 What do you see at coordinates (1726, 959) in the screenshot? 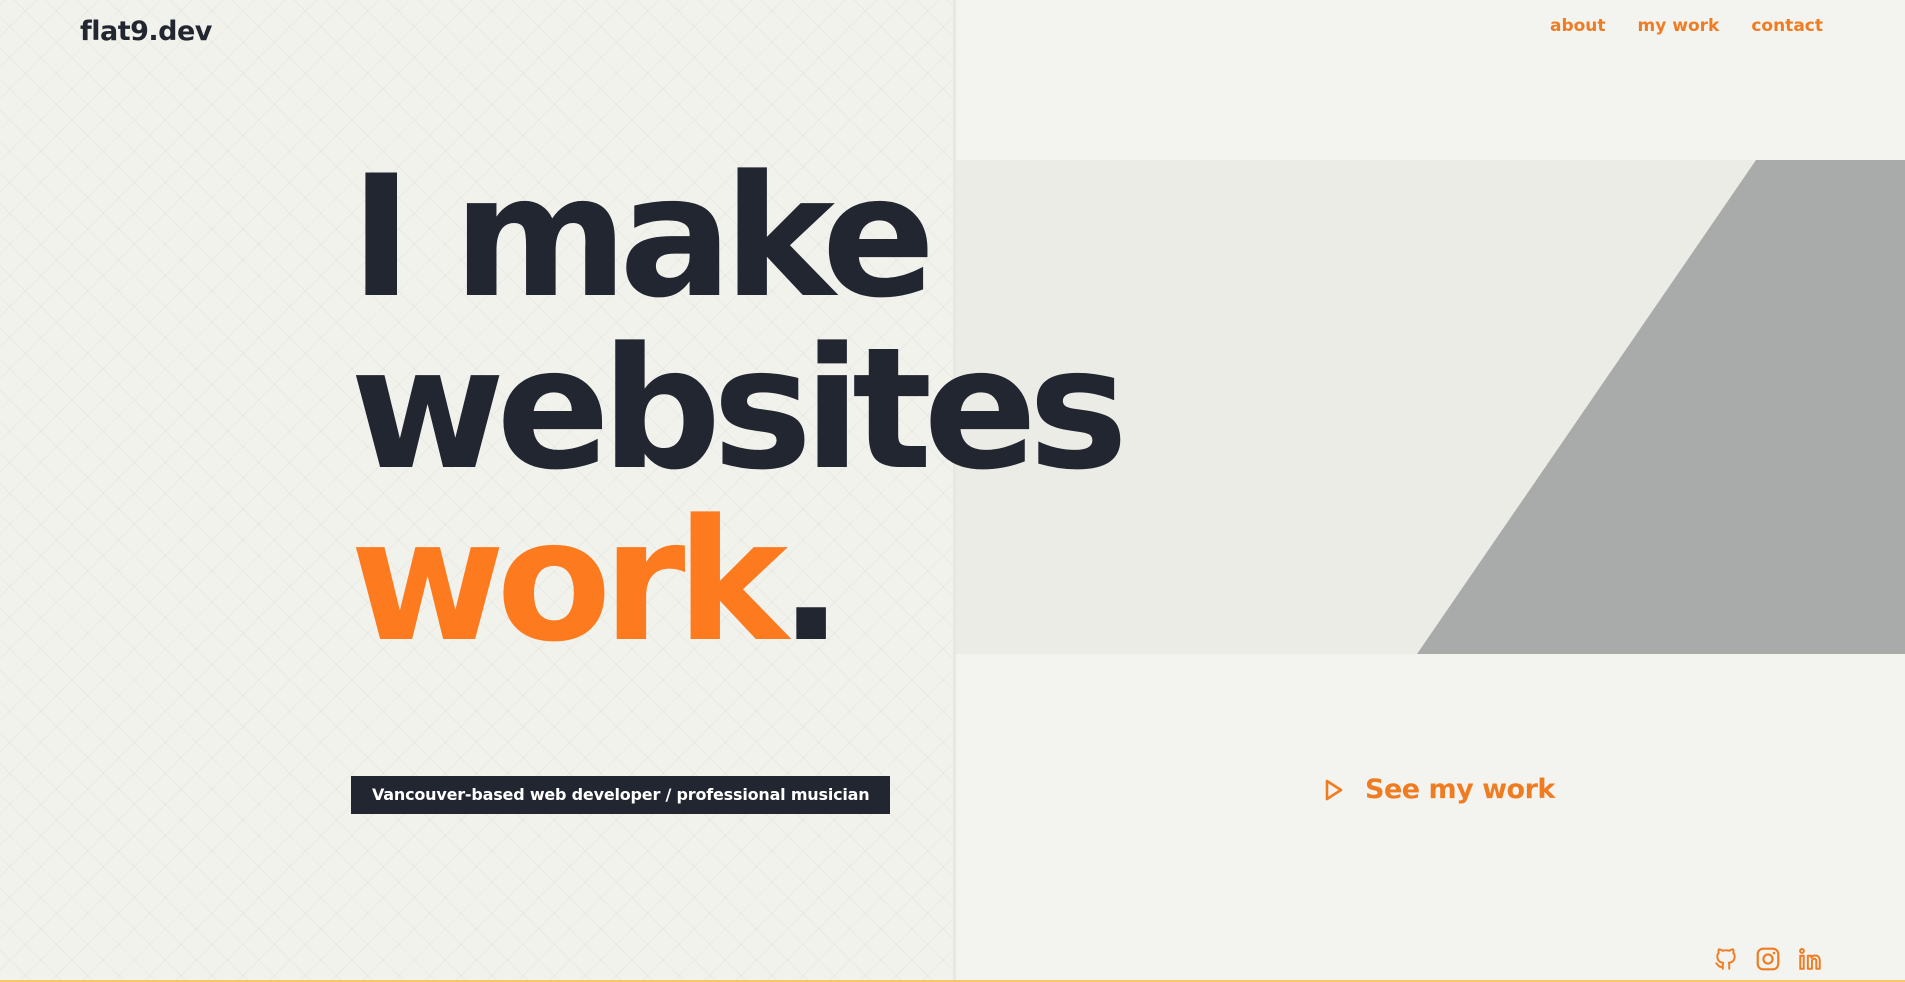
I see `github-icon` at bounding box center [1726, 959].